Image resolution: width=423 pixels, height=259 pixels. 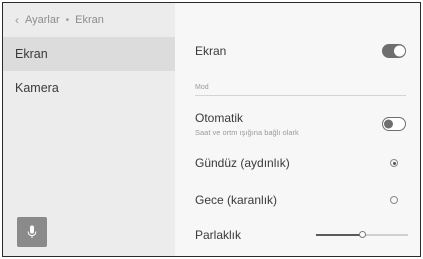 What do you see at coordinates (89, 54) in the screenshot?
I see `sidebar-item-ekran: Ekran` at bounding box center [89, 54].